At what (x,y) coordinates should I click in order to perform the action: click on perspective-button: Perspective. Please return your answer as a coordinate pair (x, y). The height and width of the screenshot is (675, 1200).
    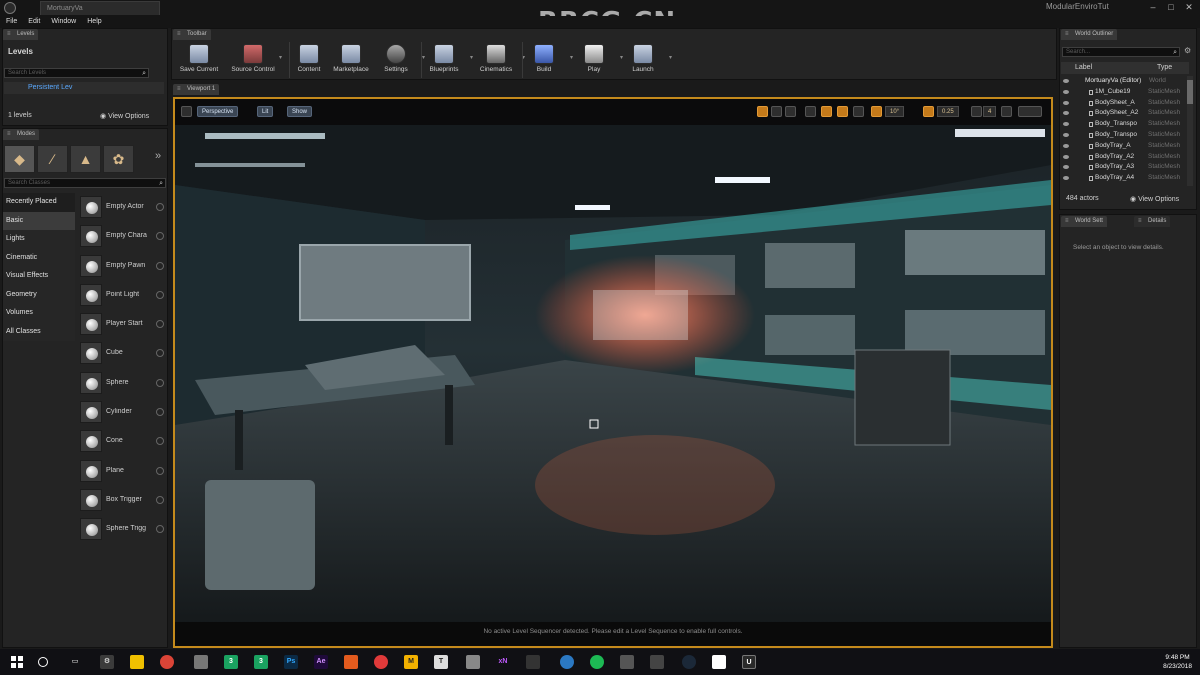
    Looking at the image, I should click on (218, 111).